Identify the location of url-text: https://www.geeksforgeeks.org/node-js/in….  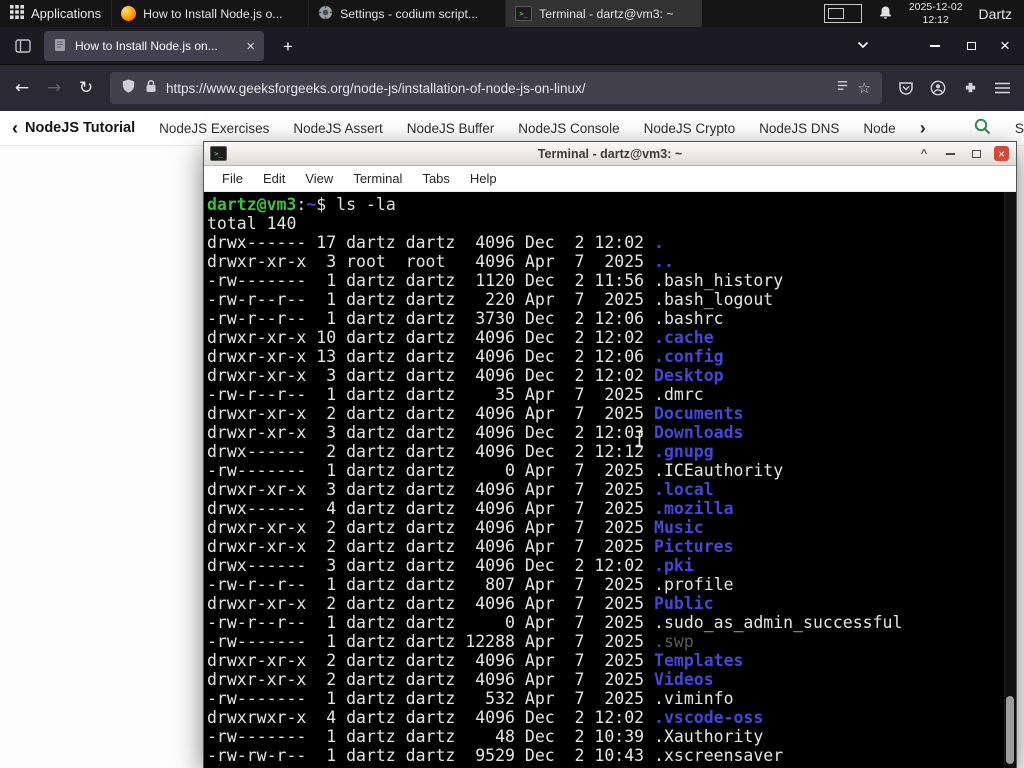
(496, 88).